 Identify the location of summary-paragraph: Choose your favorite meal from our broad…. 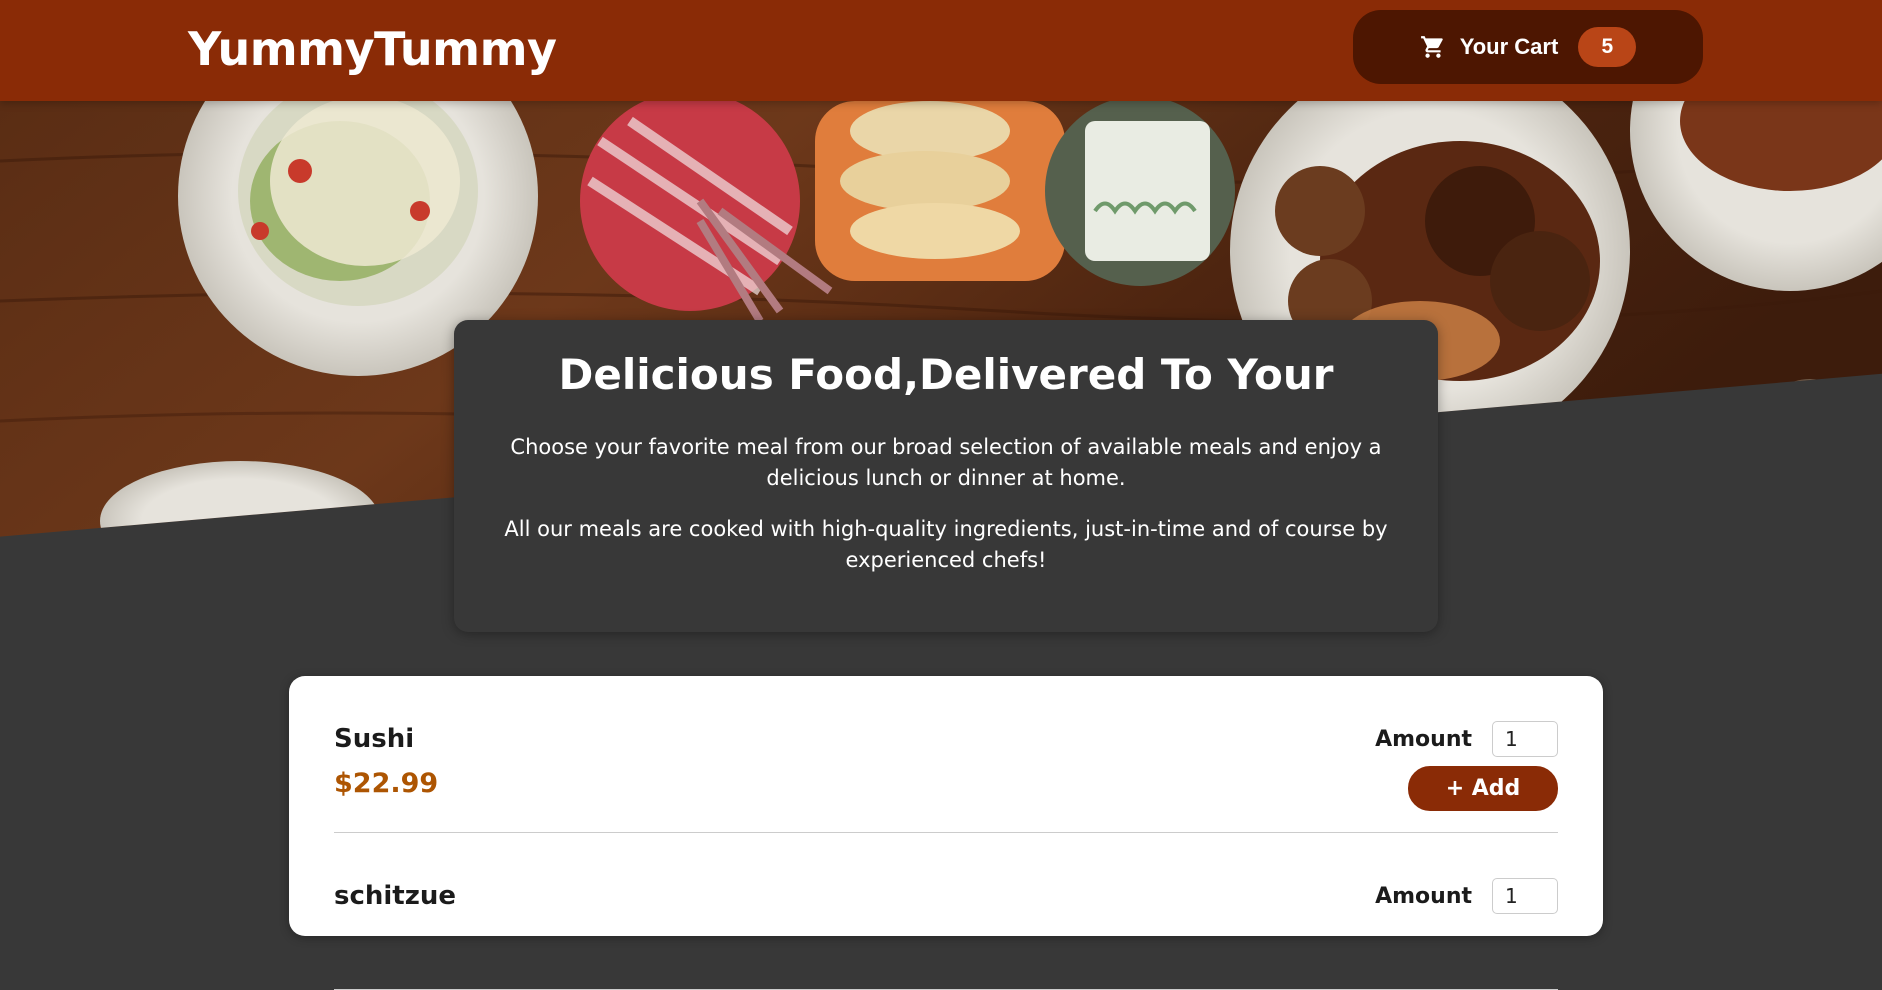
(946, 462).